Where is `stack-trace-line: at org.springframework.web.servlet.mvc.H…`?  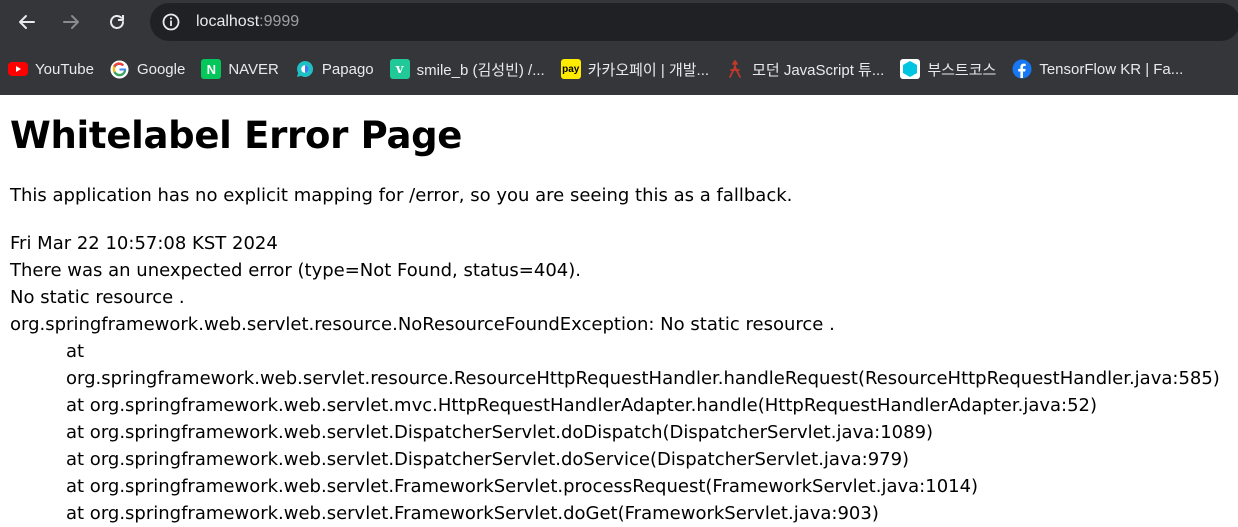 stack-trace-line: at org.springframework.web.servlet.mvc.H… is located at coordinates (582, 405).